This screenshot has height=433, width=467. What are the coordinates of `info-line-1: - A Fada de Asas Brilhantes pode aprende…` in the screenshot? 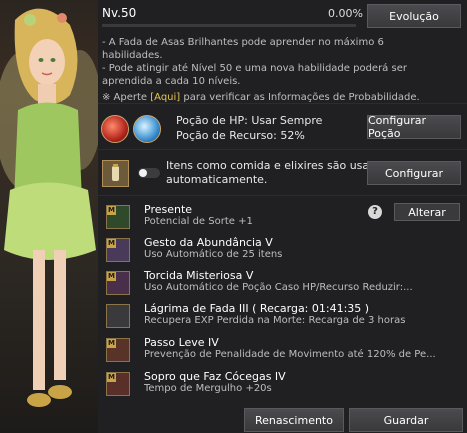 It's located at (243, 49).